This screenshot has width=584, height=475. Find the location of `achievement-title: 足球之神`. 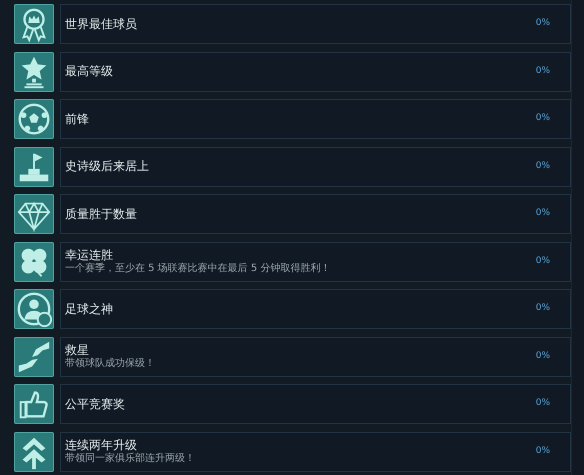

achievement-title: 足球之神 is located at coordinates (89, 309).